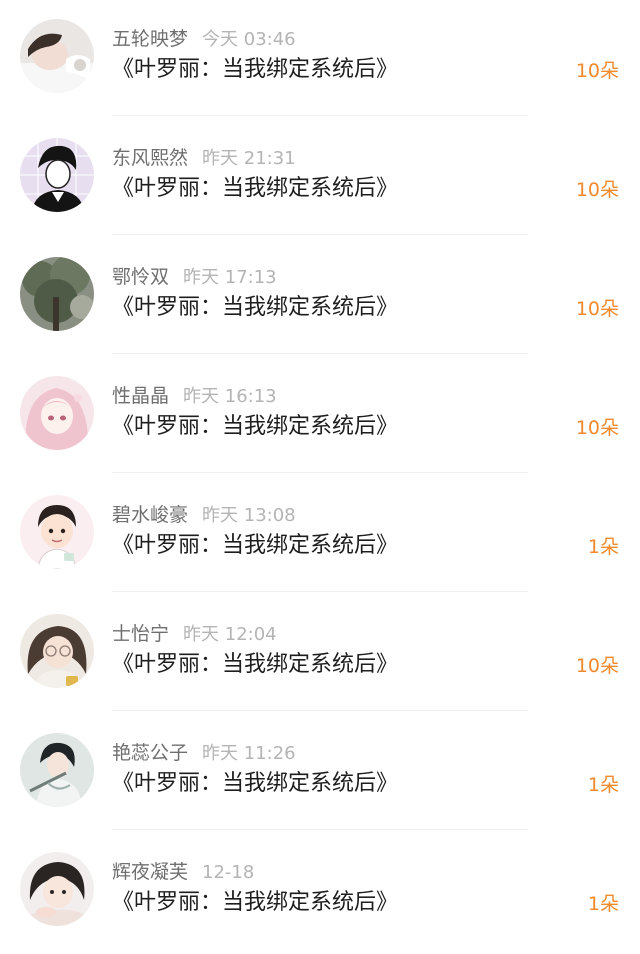 The width and height of the screenshot is (640, 954). I want to click on username: 东风熙然 昨天 21:31, so click(204, 158).